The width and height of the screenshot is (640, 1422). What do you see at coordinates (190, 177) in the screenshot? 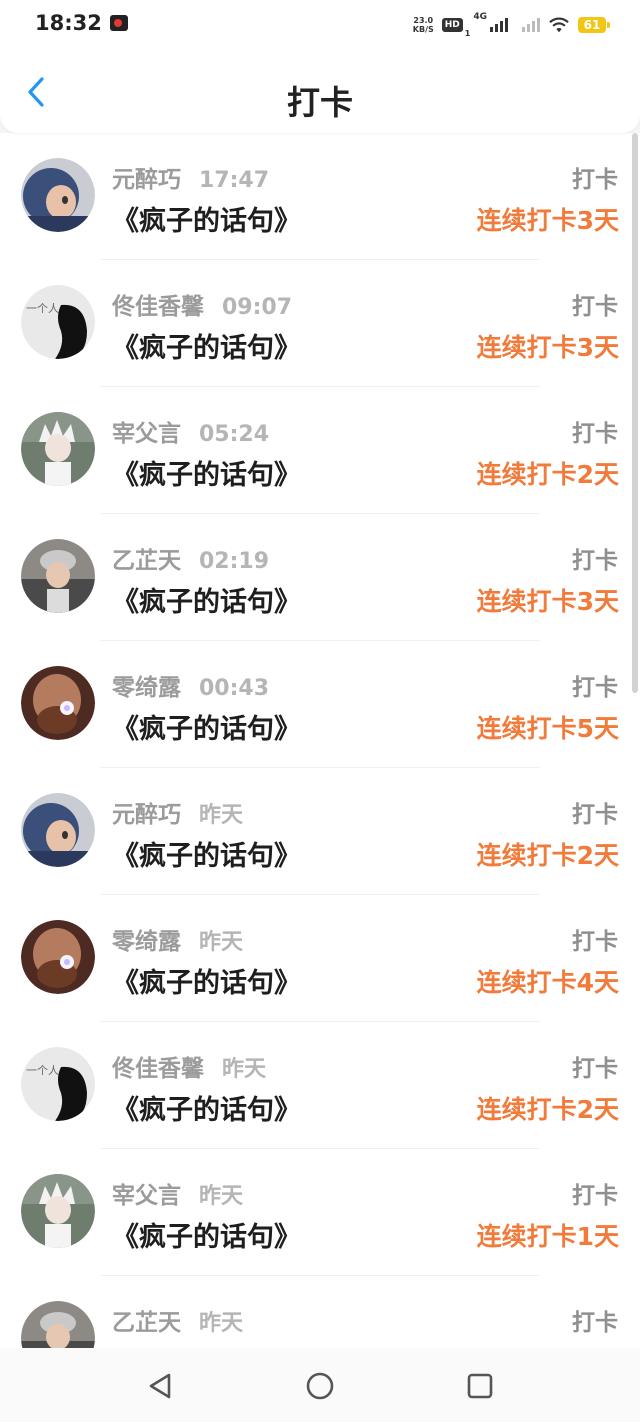
I see `user-name: 元醉巧 17:47` at bounding box center [190, 177].